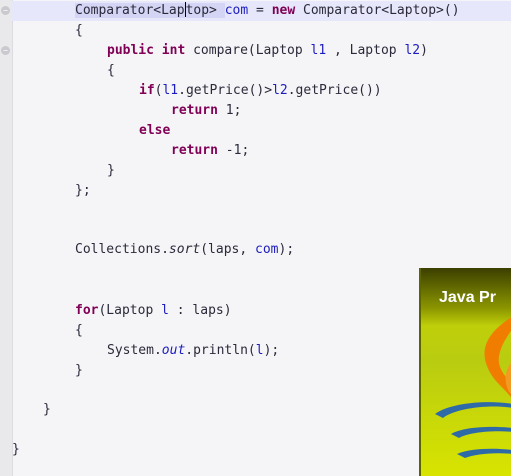 Image resolution: width=511 pixels, height=476 pixels. What do you see at coordinates (134, 350) in the screenshot?
I see `code-token: System.` at bounding box center [134, 350].